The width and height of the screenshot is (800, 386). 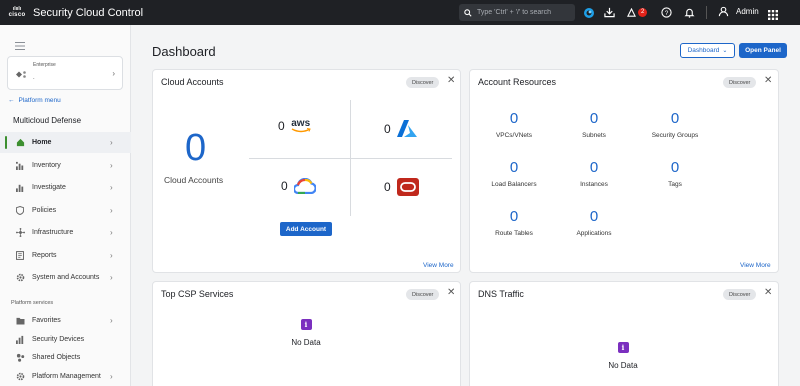 What do you see at coordinates (589, 12) in the screenshot?
I see `ai-assistant-icon` at bounding box center [589, 12].